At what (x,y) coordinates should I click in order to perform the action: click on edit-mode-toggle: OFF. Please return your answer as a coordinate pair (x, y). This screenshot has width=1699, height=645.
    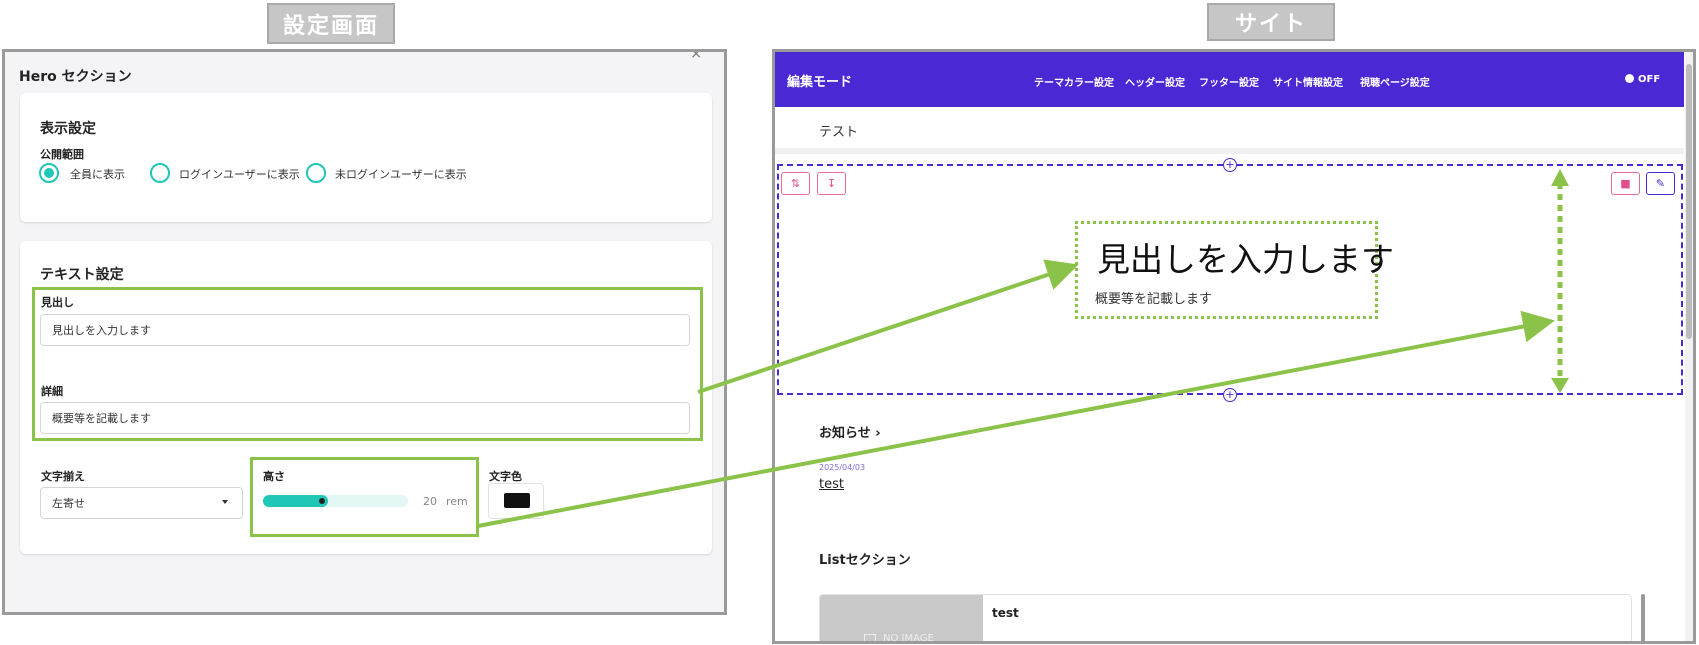
    Looking at the image, I should click on (1649, 79).